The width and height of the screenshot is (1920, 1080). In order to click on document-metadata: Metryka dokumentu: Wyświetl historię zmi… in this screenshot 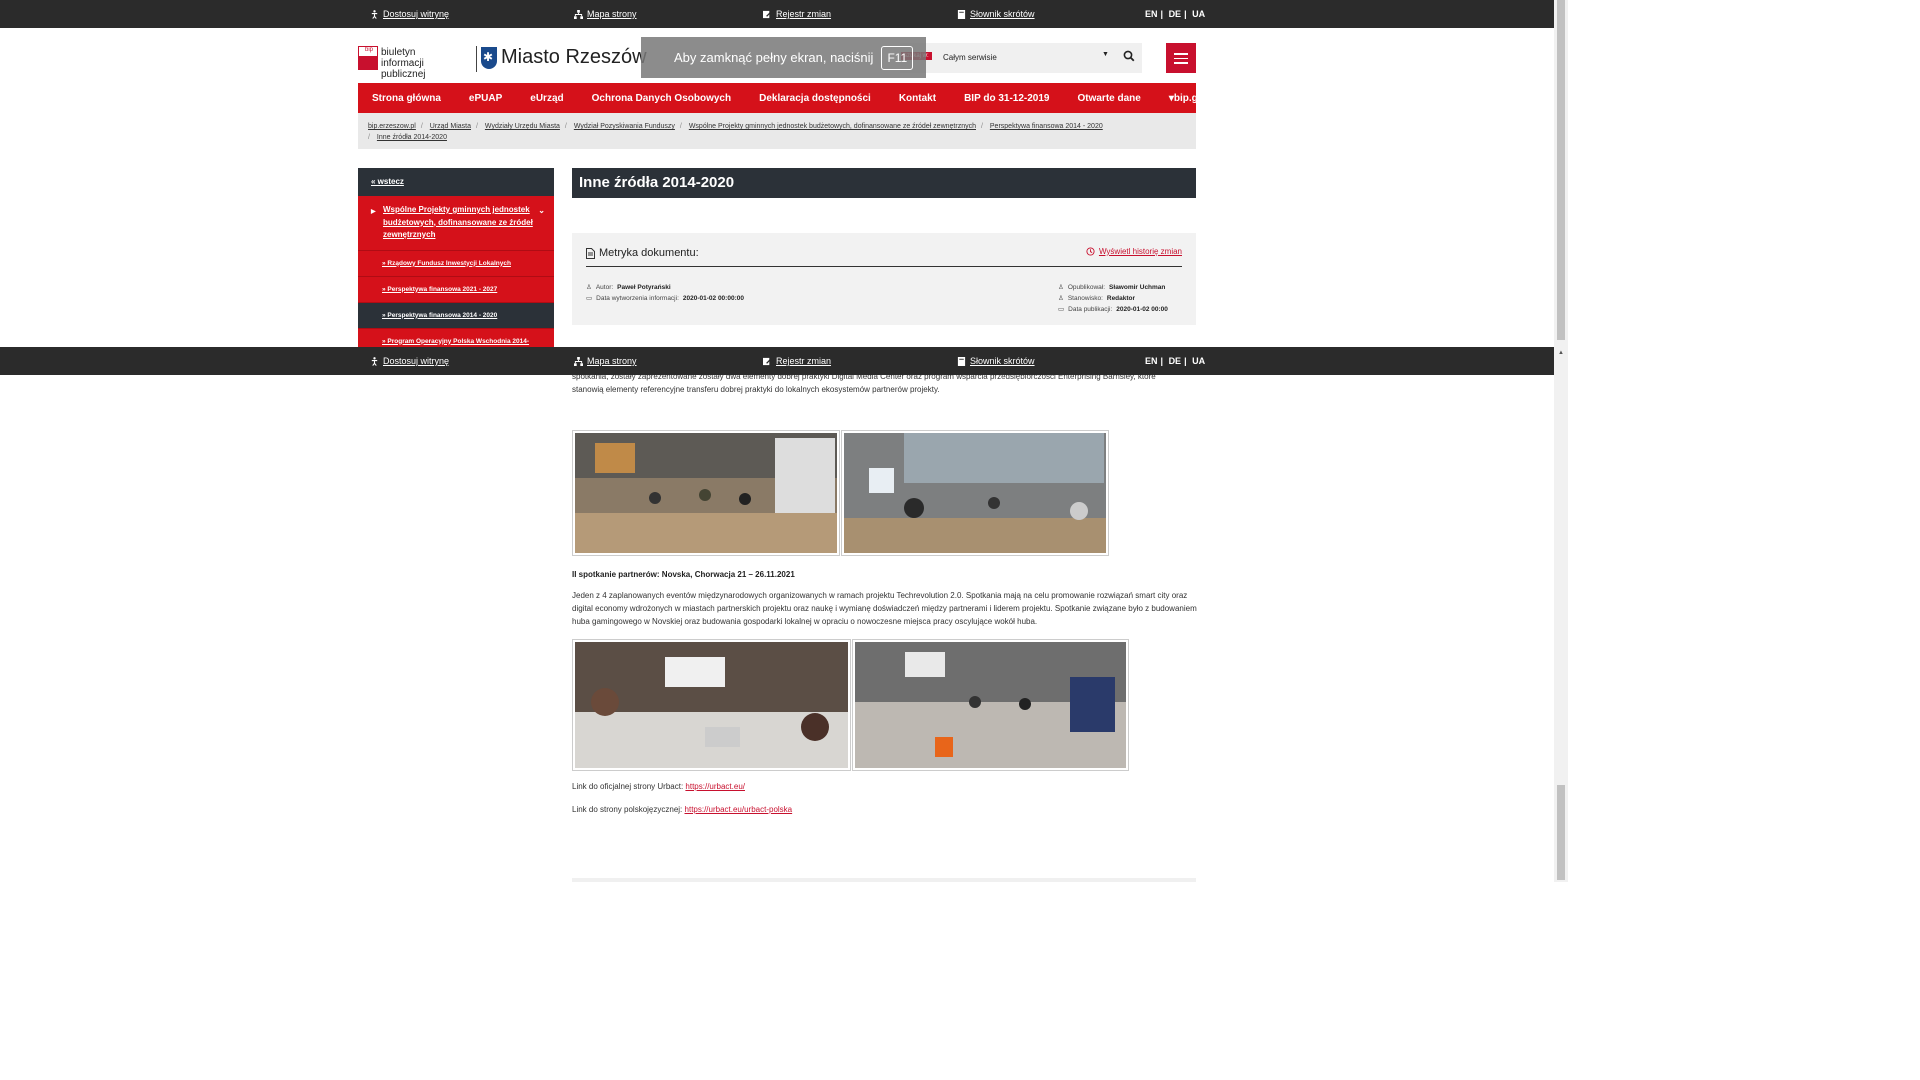, I will do `click(884, 279)`.